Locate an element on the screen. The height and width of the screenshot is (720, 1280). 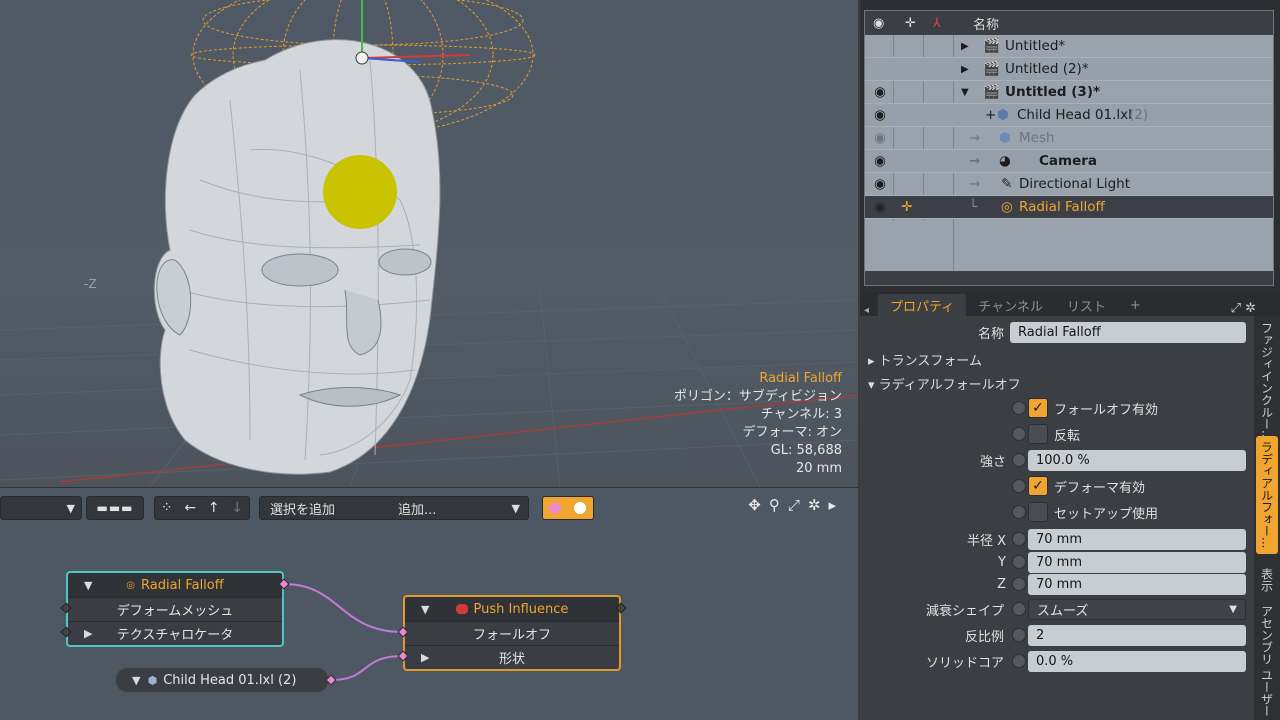
item-list: ◉ ✛ ⅄ 名称 ▶ 🎬 Untitled* ▶ 🎬 Untitled (2)* is located at coordinates (1069, 148).